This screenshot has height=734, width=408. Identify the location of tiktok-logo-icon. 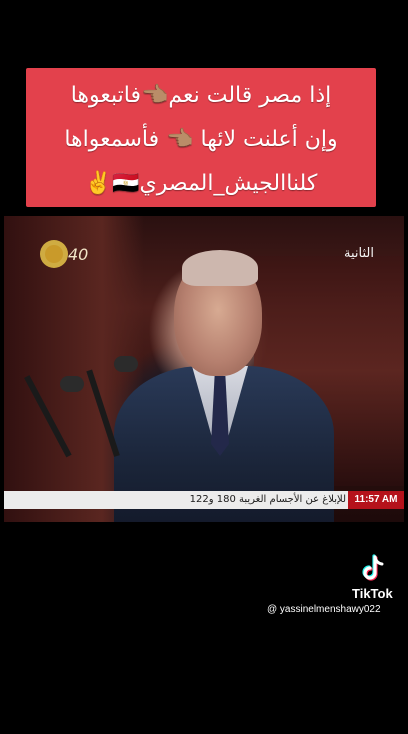
(373, 567).